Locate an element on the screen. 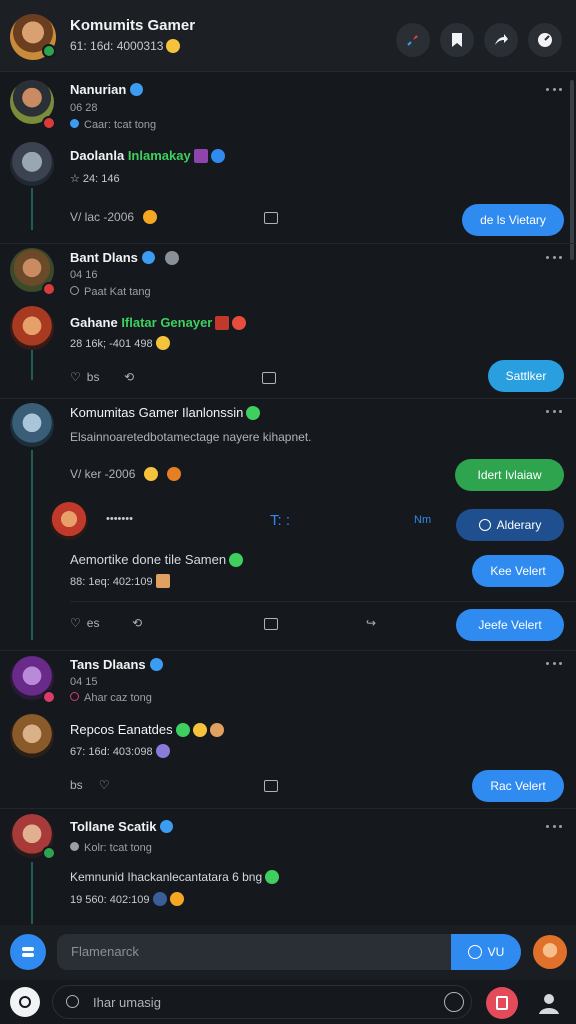 The image size is (576, 1024). reply-meta: ••••••• is located at coordinates (119, 519).